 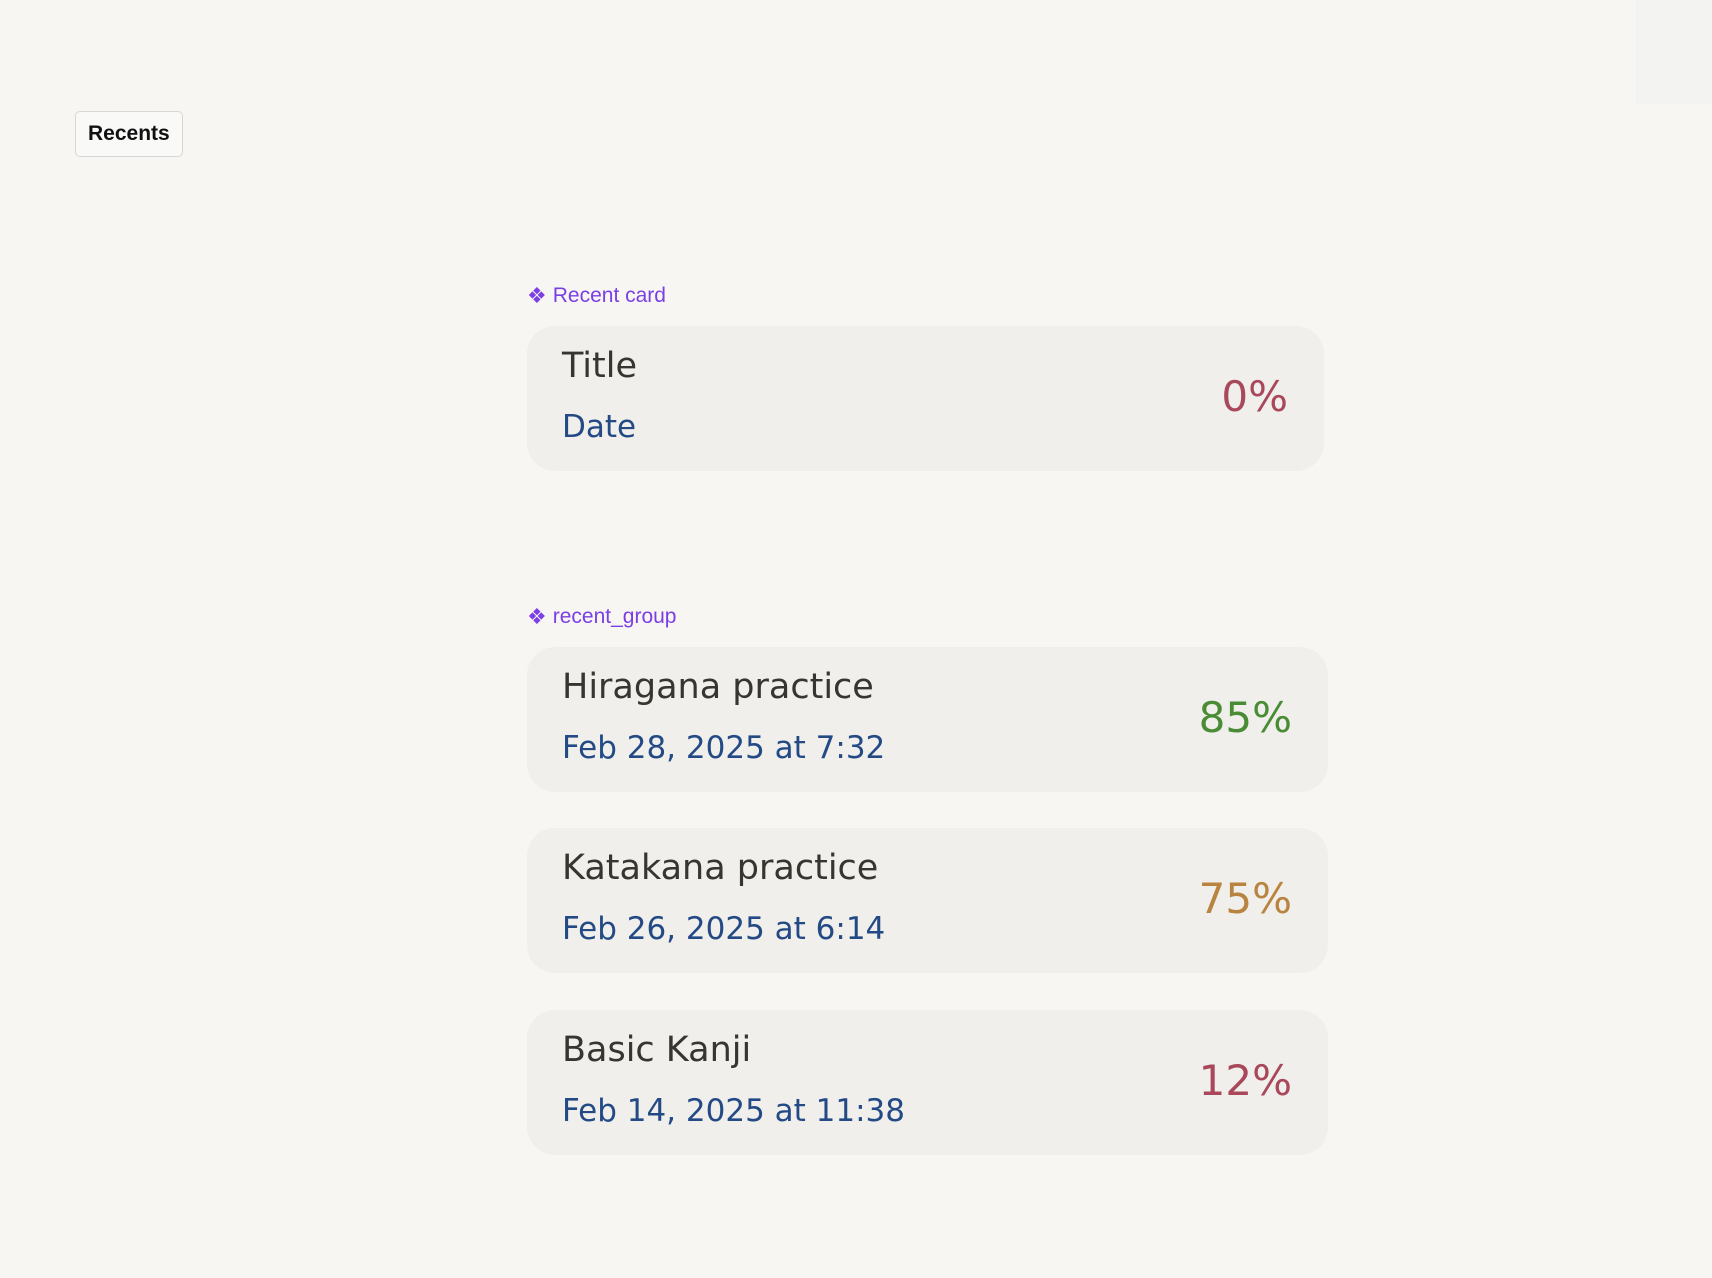 I want to click on page-tab-recents: Recents, so click(x=129, y=134).